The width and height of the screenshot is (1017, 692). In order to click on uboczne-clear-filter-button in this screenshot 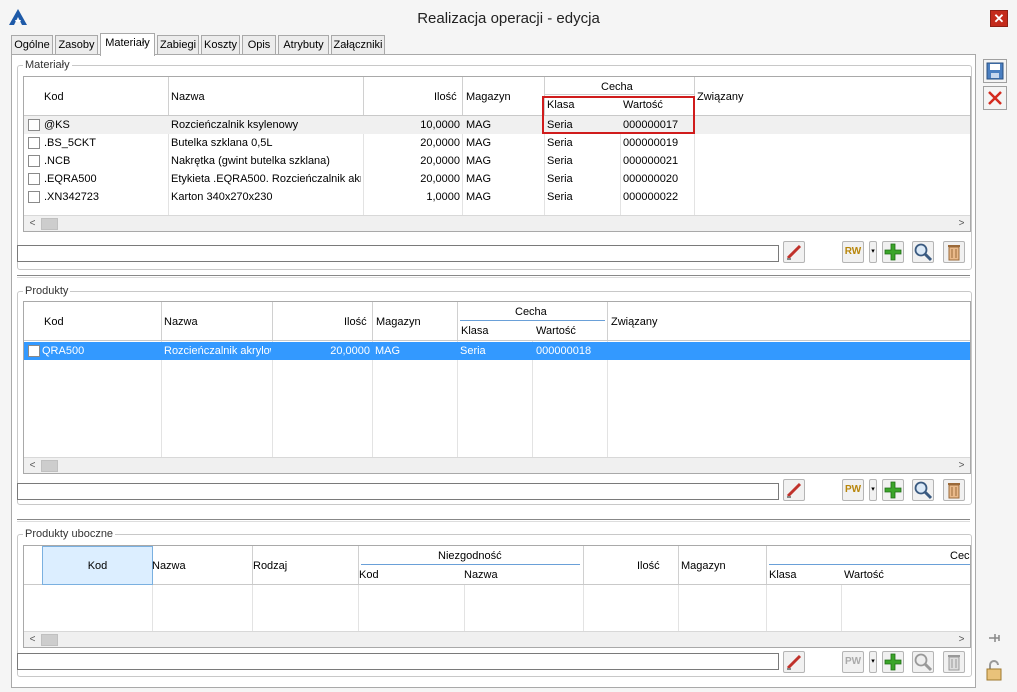, I will do `click(794, 662)`.